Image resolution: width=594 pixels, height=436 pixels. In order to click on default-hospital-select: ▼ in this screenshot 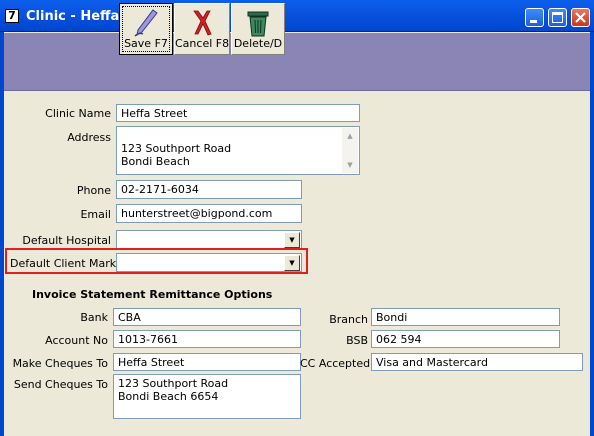, I will do `click(209, 239)`.